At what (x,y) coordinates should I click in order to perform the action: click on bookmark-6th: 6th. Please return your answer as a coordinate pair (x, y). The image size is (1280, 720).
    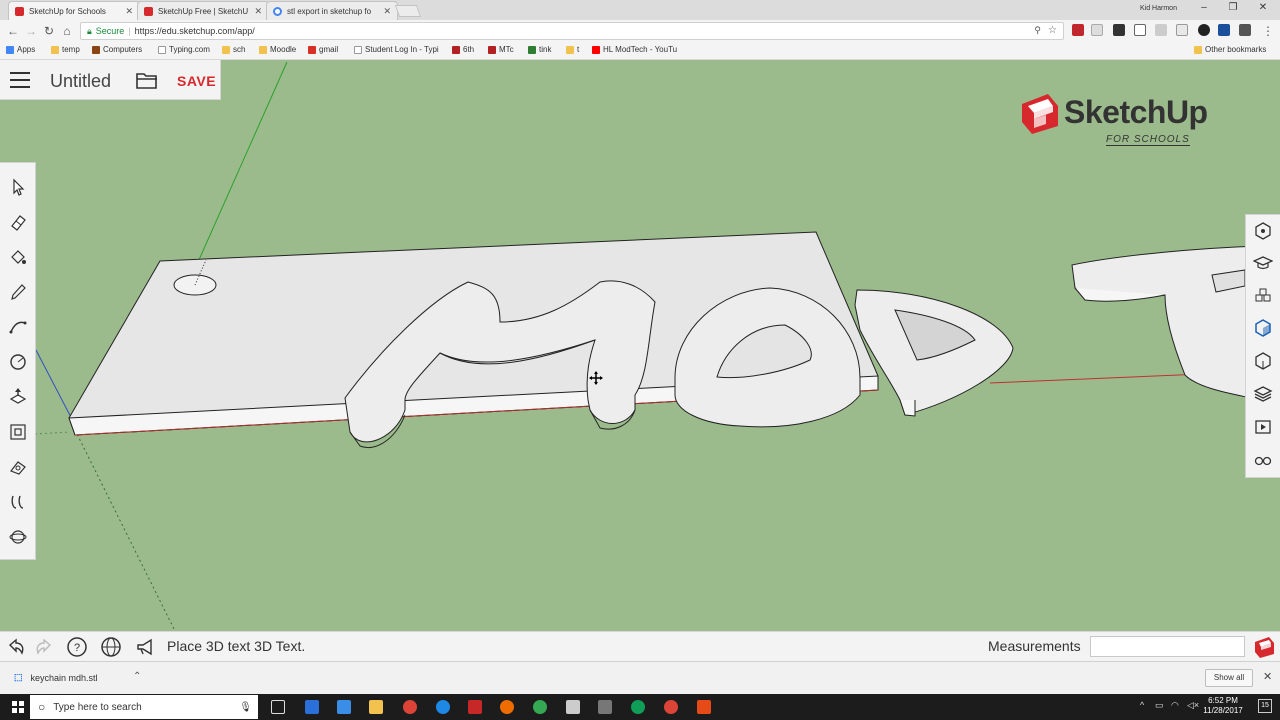
    Looking at the image, I should click on (463, 49).